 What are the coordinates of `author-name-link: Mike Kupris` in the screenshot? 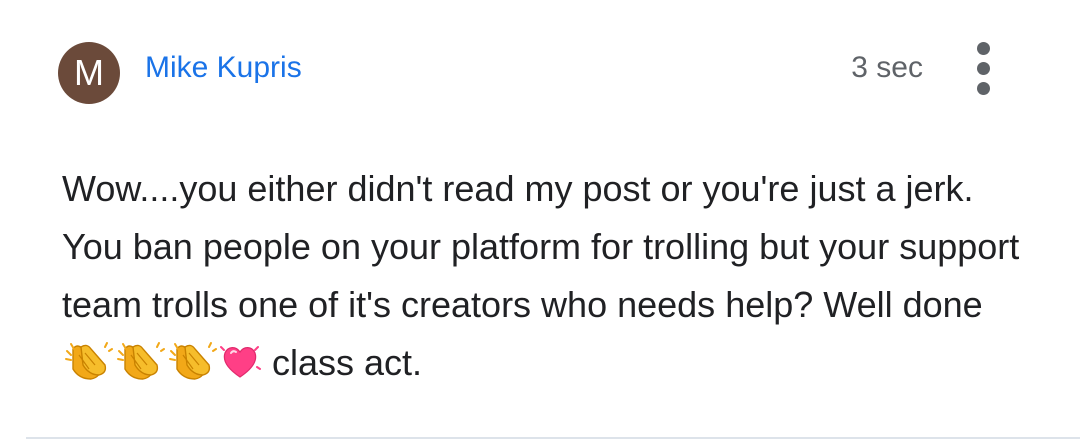 It's located at (223, 68).